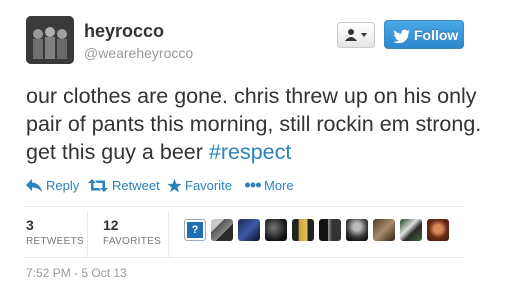 Image resolution: width=507 pixels, height=304 pixels. What do you see at coordinates (253, 185) in the screenshot?
I see `more-dots-icon` at bounding box center [253, 185].